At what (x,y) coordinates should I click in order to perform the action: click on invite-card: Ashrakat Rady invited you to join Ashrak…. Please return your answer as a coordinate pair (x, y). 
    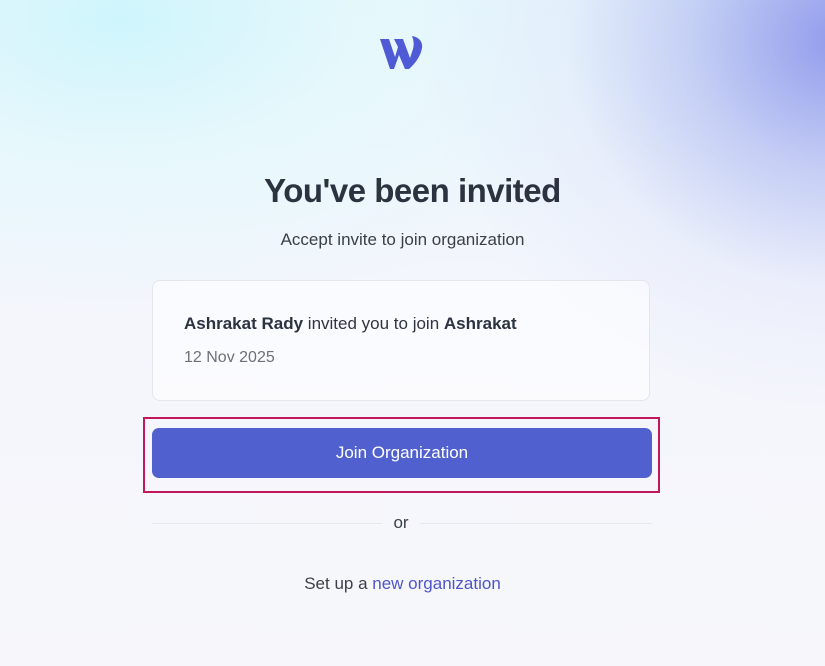
    Looking at the image, I should click on (401, 340).